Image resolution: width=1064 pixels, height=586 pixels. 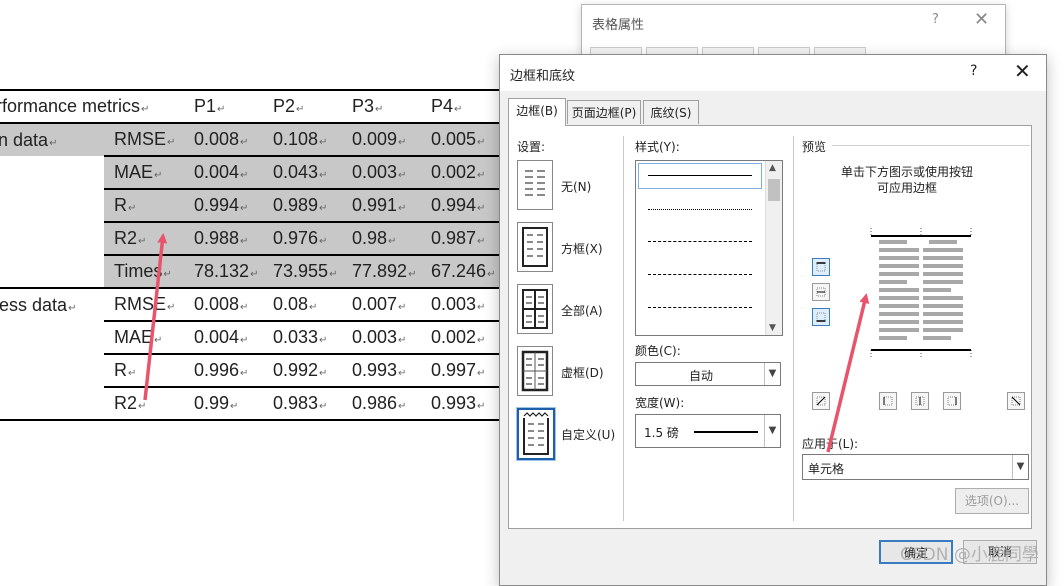 I want to click on group-label: ocess data↵, so click(x=38, y=304).